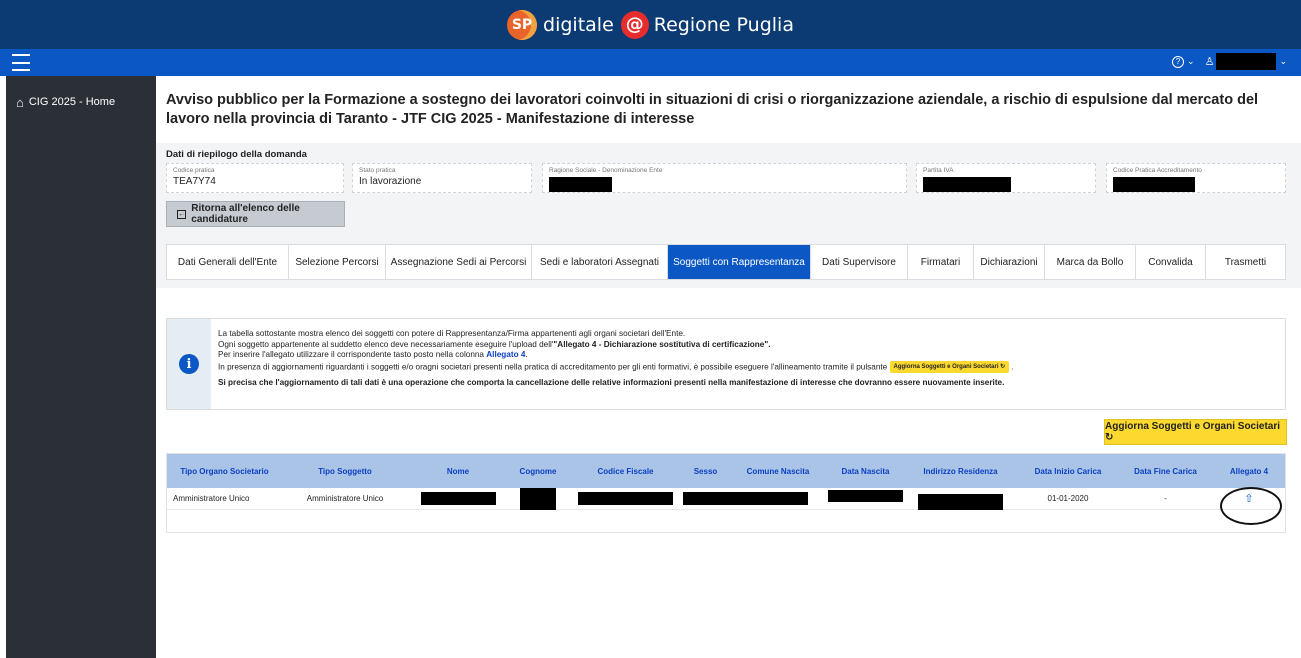  I want to click on inline-update-button: Aggiorna Soggetti e Organi Societari ↻, so click(949, 366).